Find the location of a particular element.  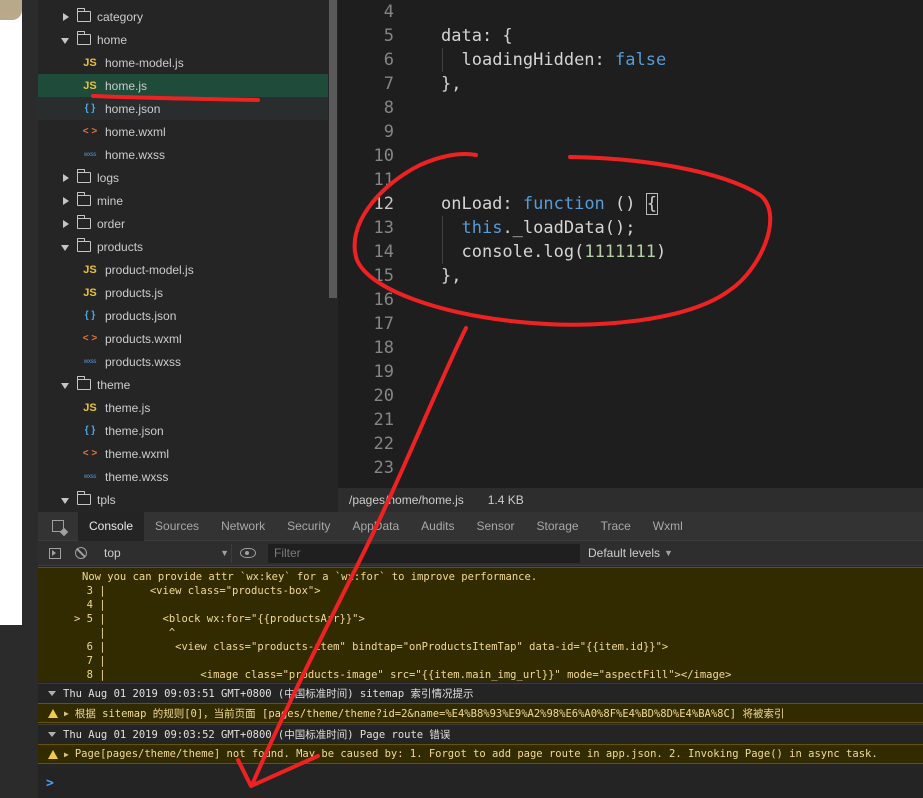

tab-network: Network is located at coordinates (243, 526).